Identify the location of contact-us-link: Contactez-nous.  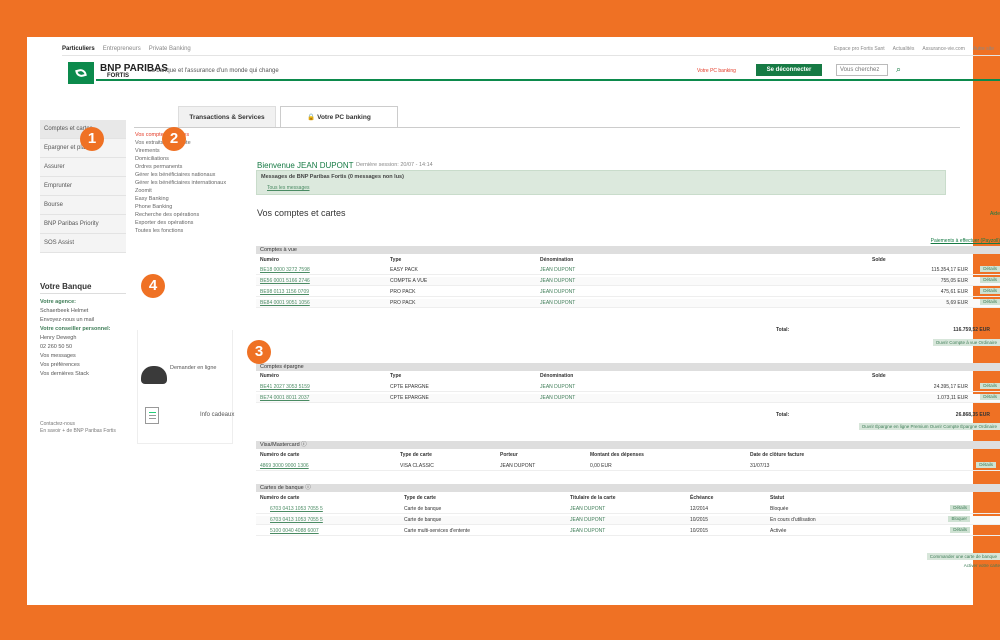
(80, 424).